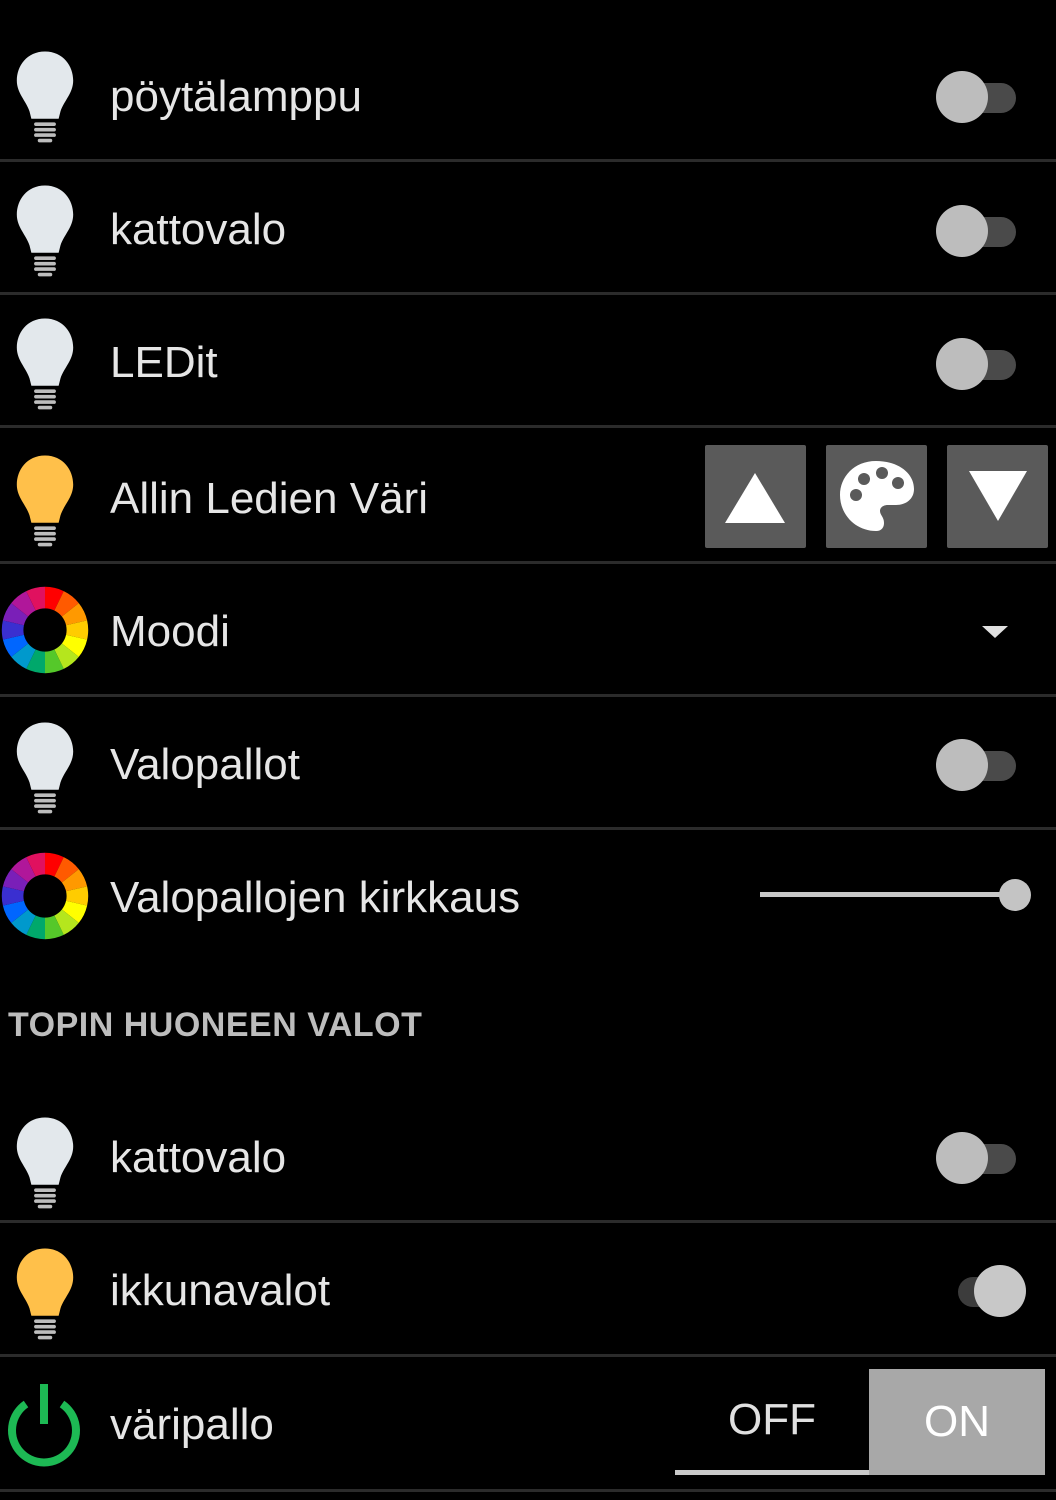  What do you see at coordinates (44, 1425) in the screenshot?
I see `power-icon` at bounding box center [44, 1425].